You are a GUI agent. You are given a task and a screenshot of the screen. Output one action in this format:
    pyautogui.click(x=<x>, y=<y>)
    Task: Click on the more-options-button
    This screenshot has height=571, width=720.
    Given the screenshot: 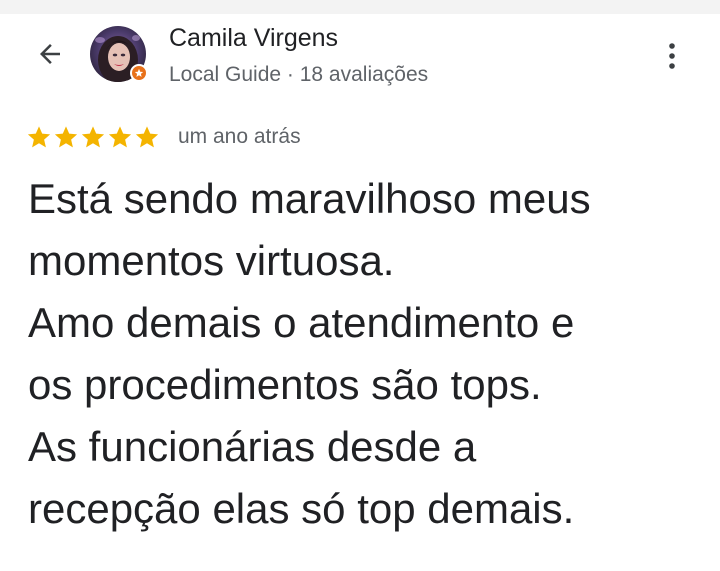 What is the action you would take?
    pyautogui.click(x=672, y=56)
    